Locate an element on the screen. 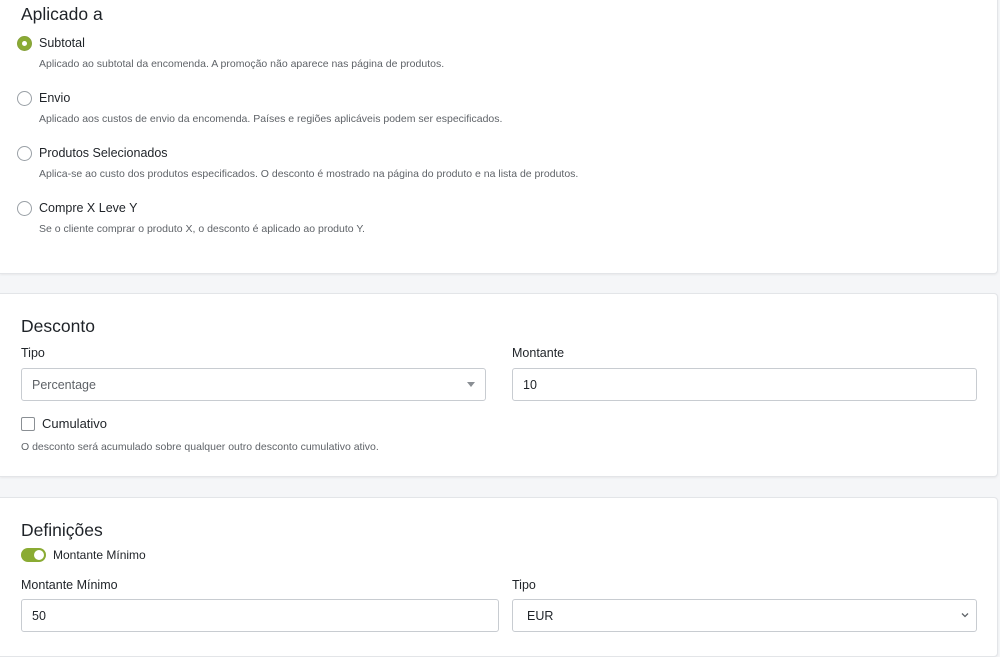 The width and height of the screenshot is (1000, 657). discount-title: Desconto is located at coordinates (58, 326).